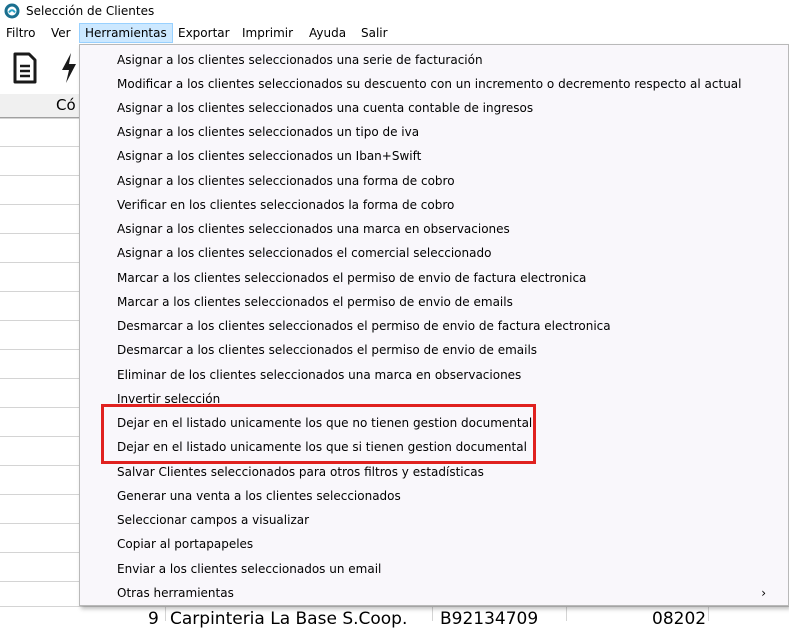 The image size is (789, 629). What do you see at coordinates (25, 68) in the screenshot?
I see `document-icon` at bounding box center [25, 68].